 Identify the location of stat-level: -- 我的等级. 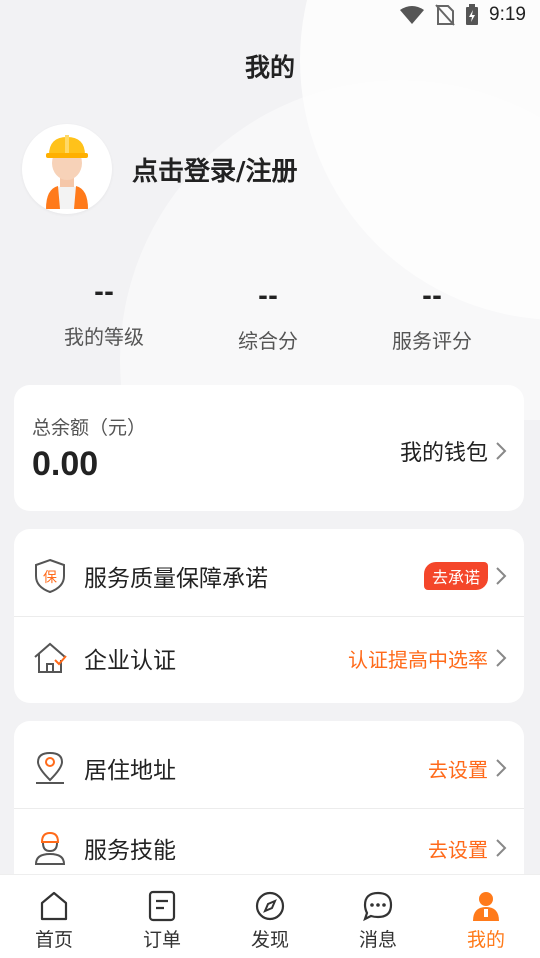
(104, 312).